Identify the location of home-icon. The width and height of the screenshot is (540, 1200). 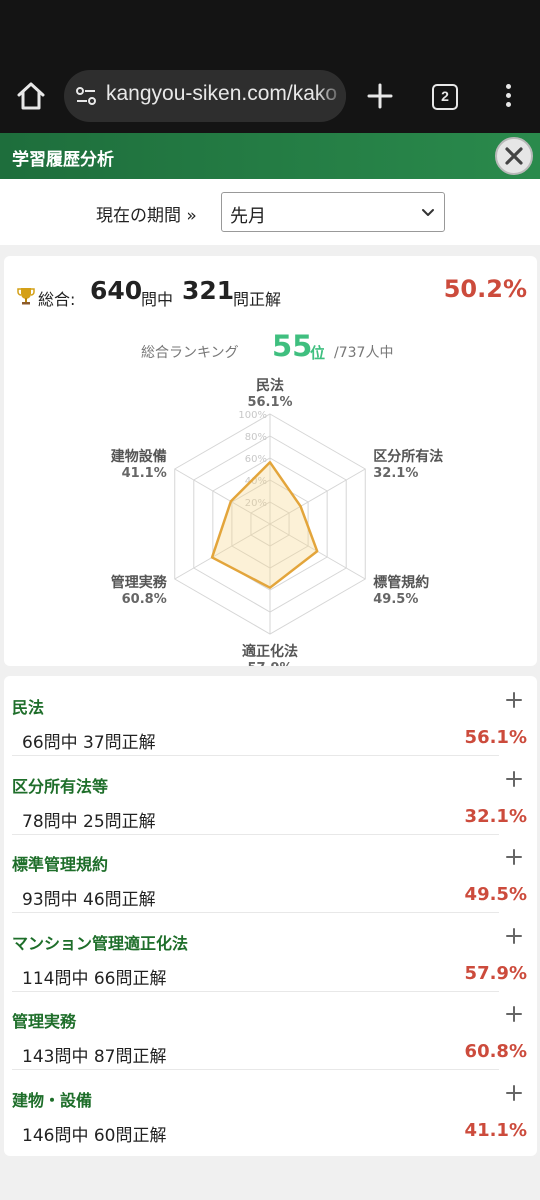
(31, 96).